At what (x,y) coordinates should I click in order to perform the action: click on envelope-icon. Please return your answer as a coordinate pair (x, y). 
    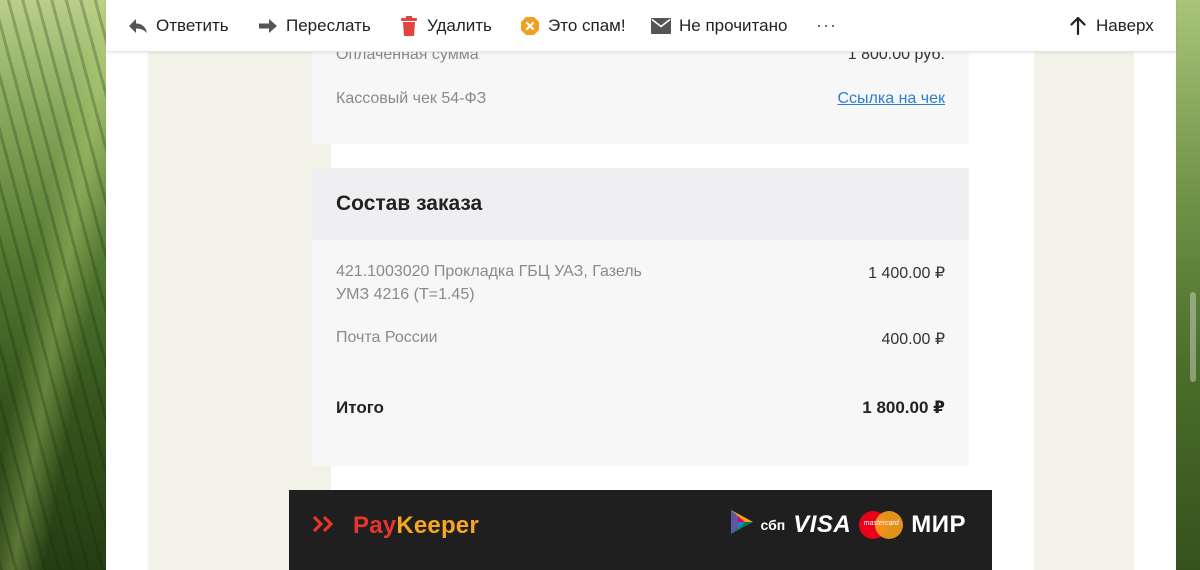
    Looking at the image, I should click on (661, 26).